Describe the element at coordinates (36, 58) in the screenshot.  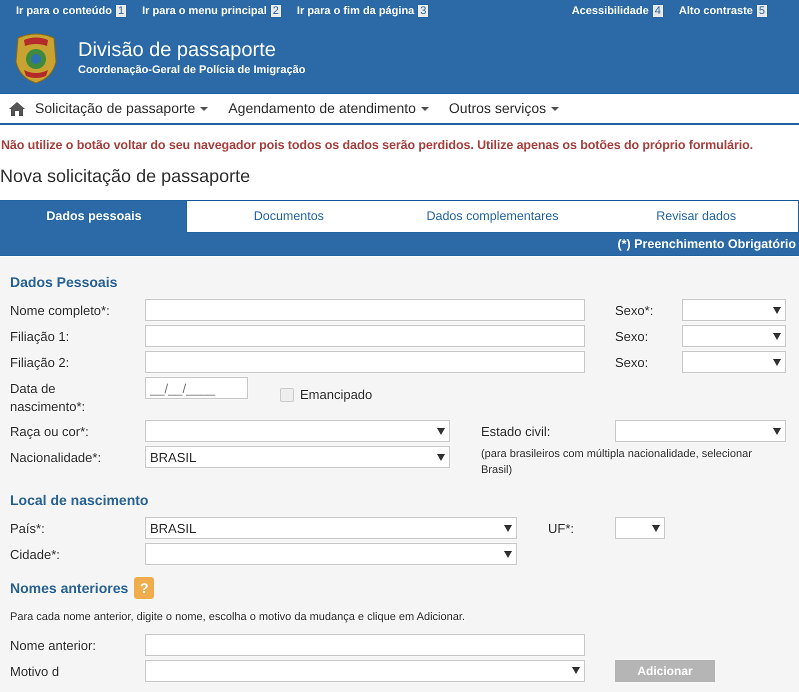
I see `police-badge-logo` at that location.